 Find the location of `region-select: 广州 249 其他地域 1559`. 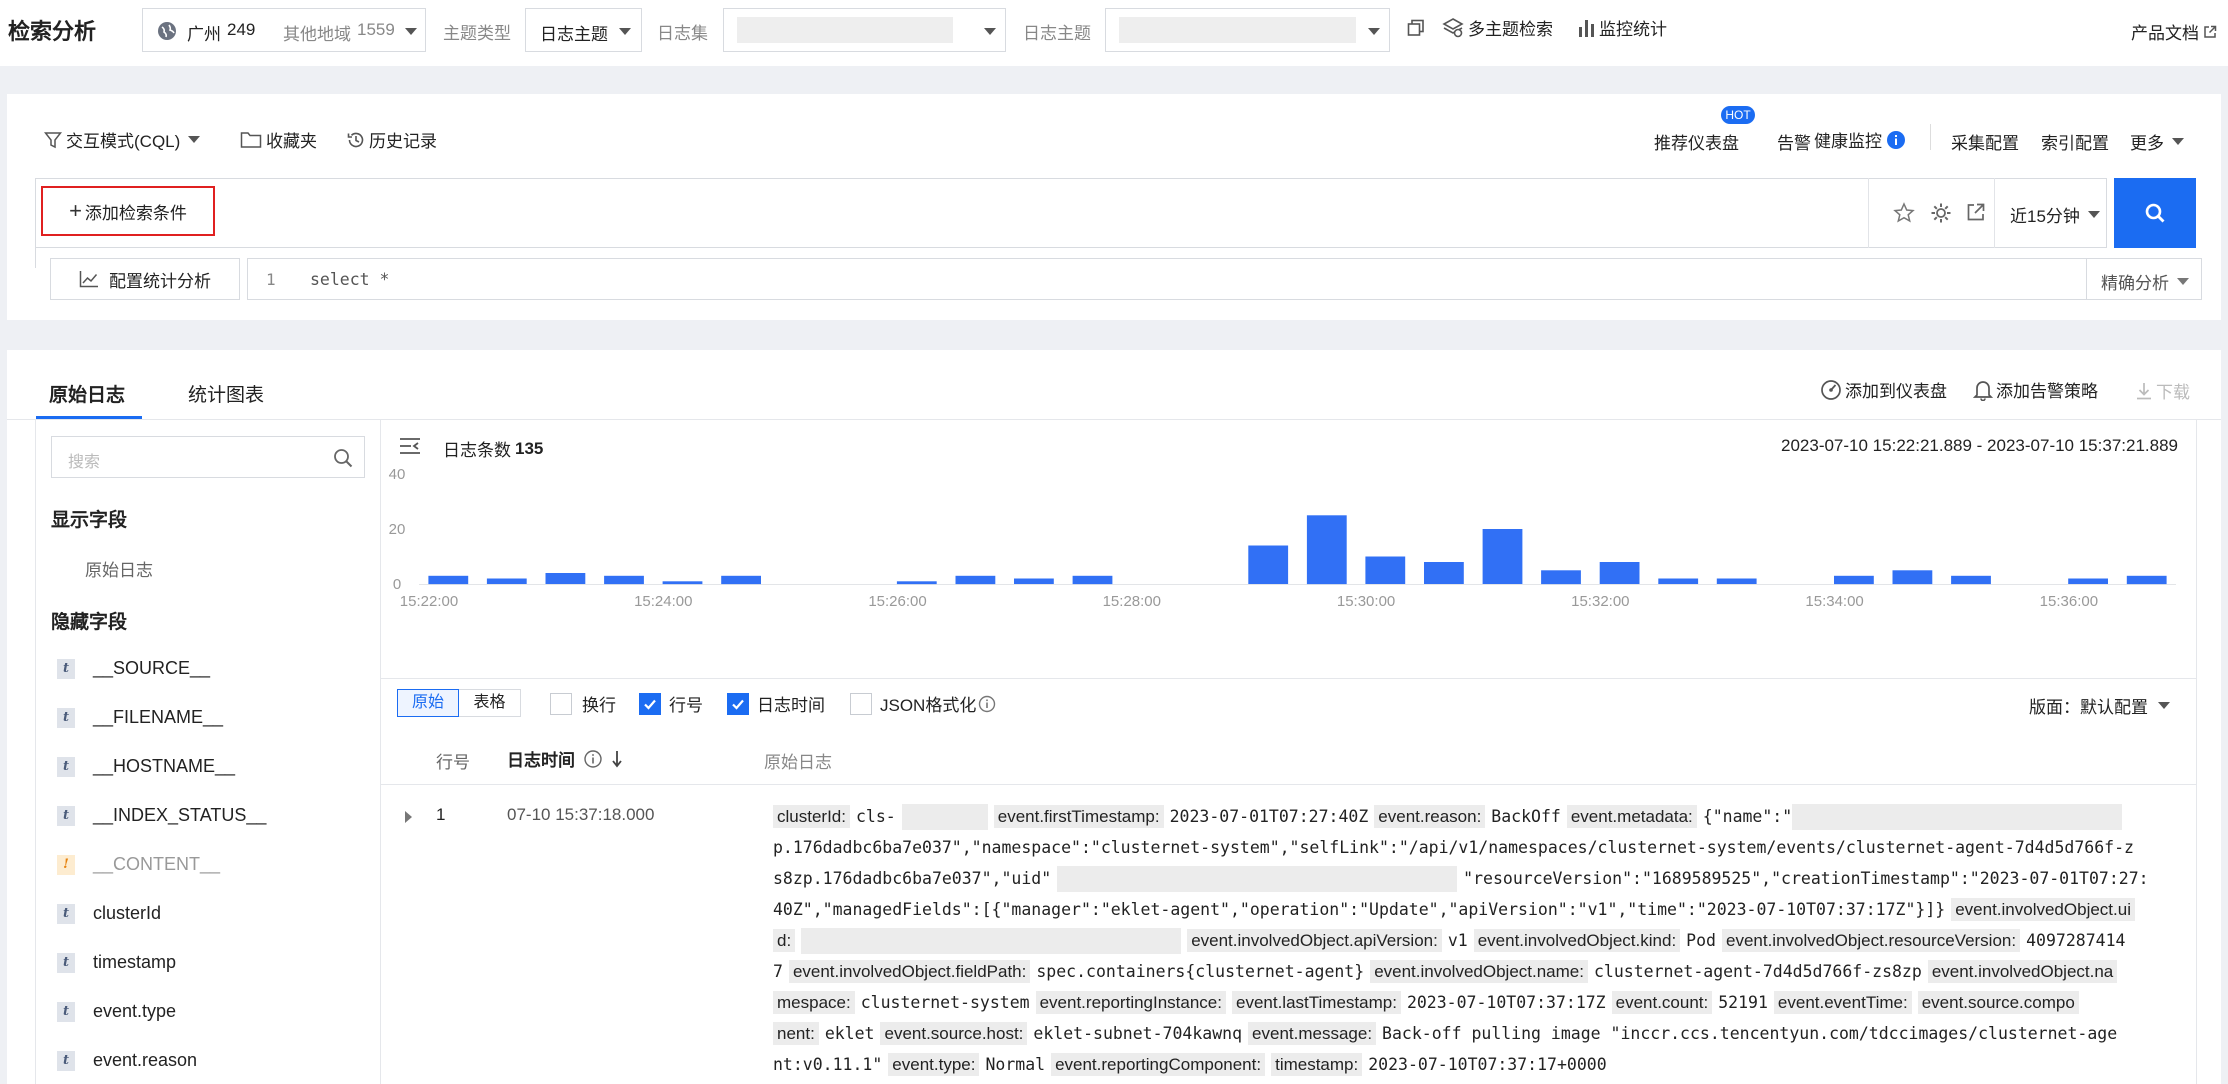

region-select: 广州 249 其他地域 1559 is located at coordinates (284, 30).